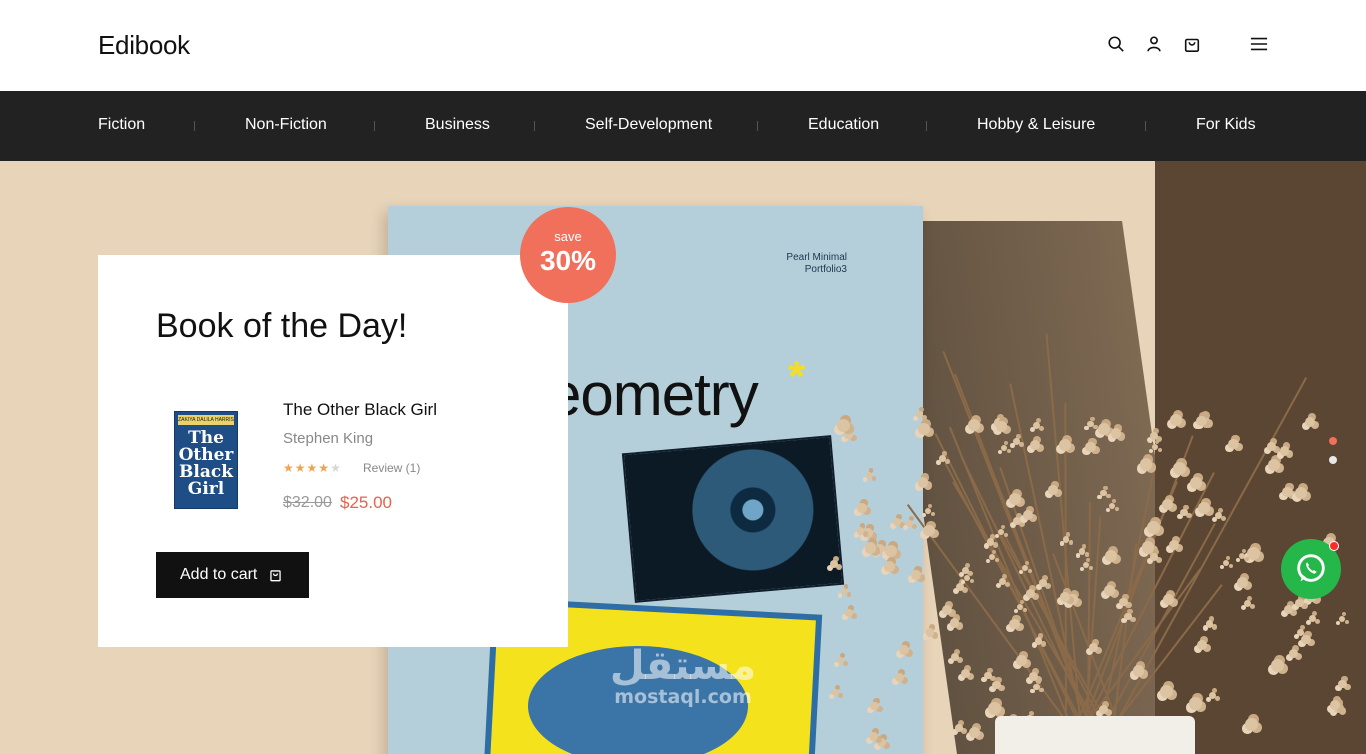 The image size is (1366, 754). What do you see at coordinates (1192, 44) in the screenshot?
I see `bag-icon` at bounding box center [1192, 44].